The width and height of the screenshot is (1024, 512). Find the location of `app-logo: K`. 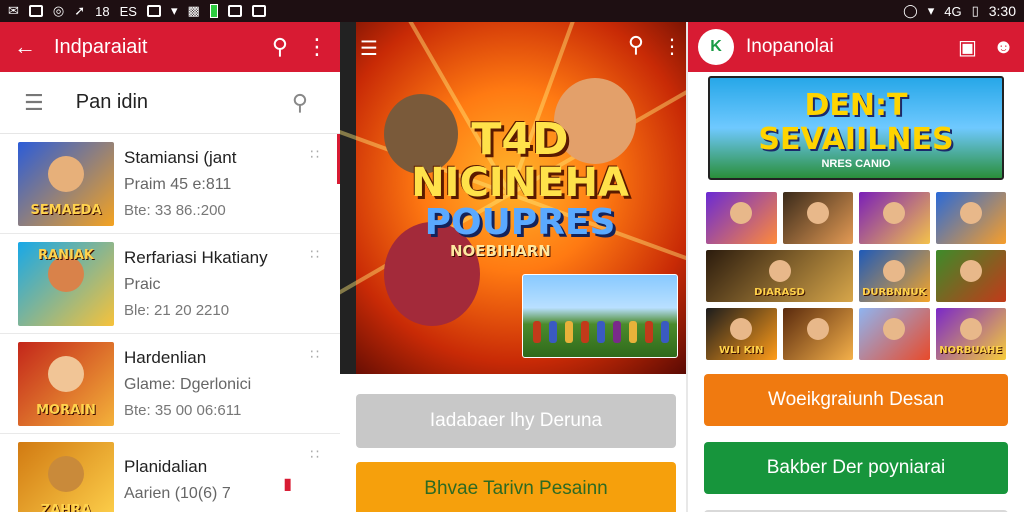

app-logo: K is located at coordinates (716, 47).